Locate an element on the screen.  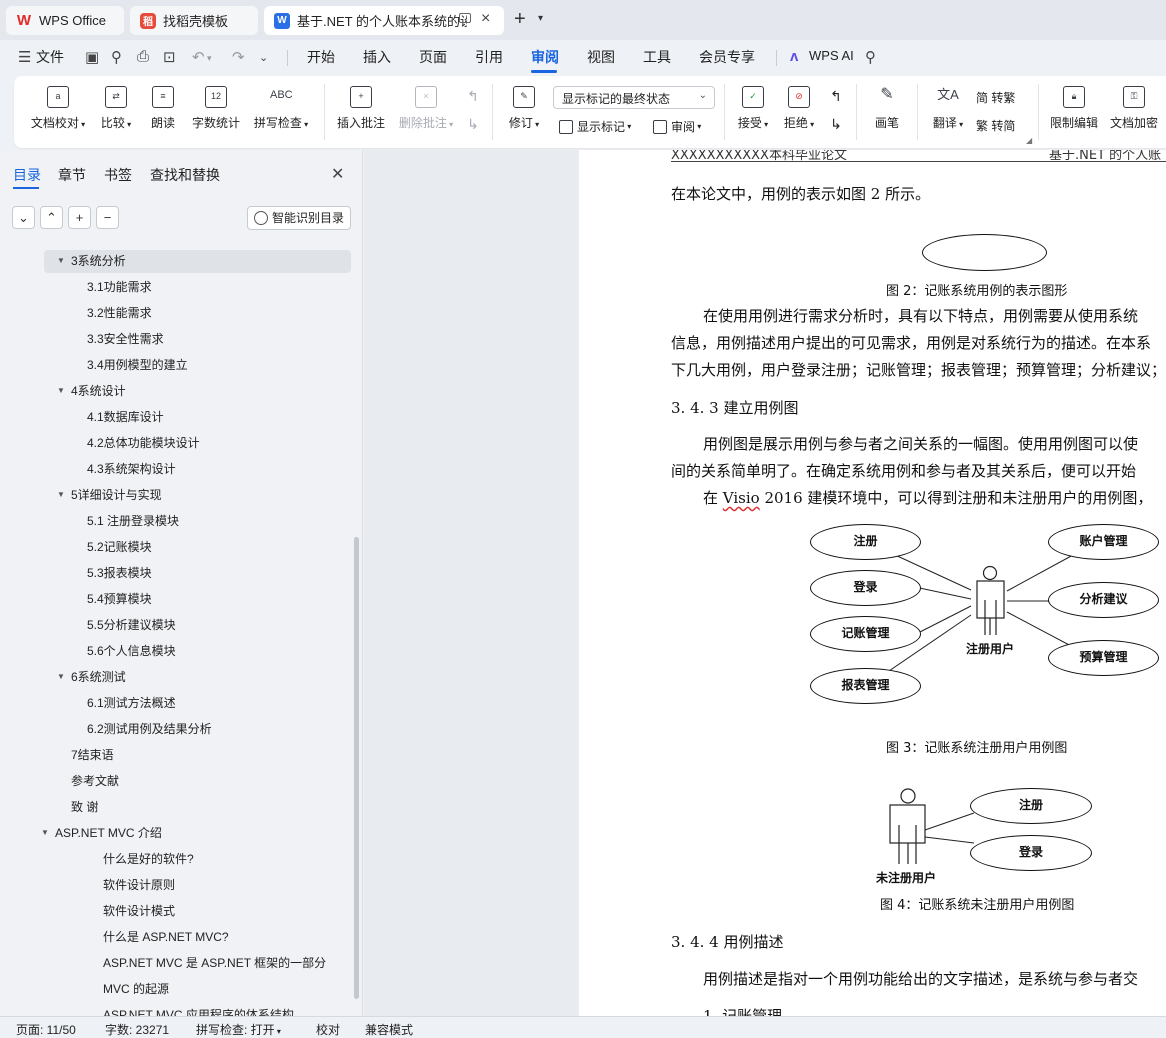
toc-item: 3.4用例模型的建立 is located at coordinates (175, 365).